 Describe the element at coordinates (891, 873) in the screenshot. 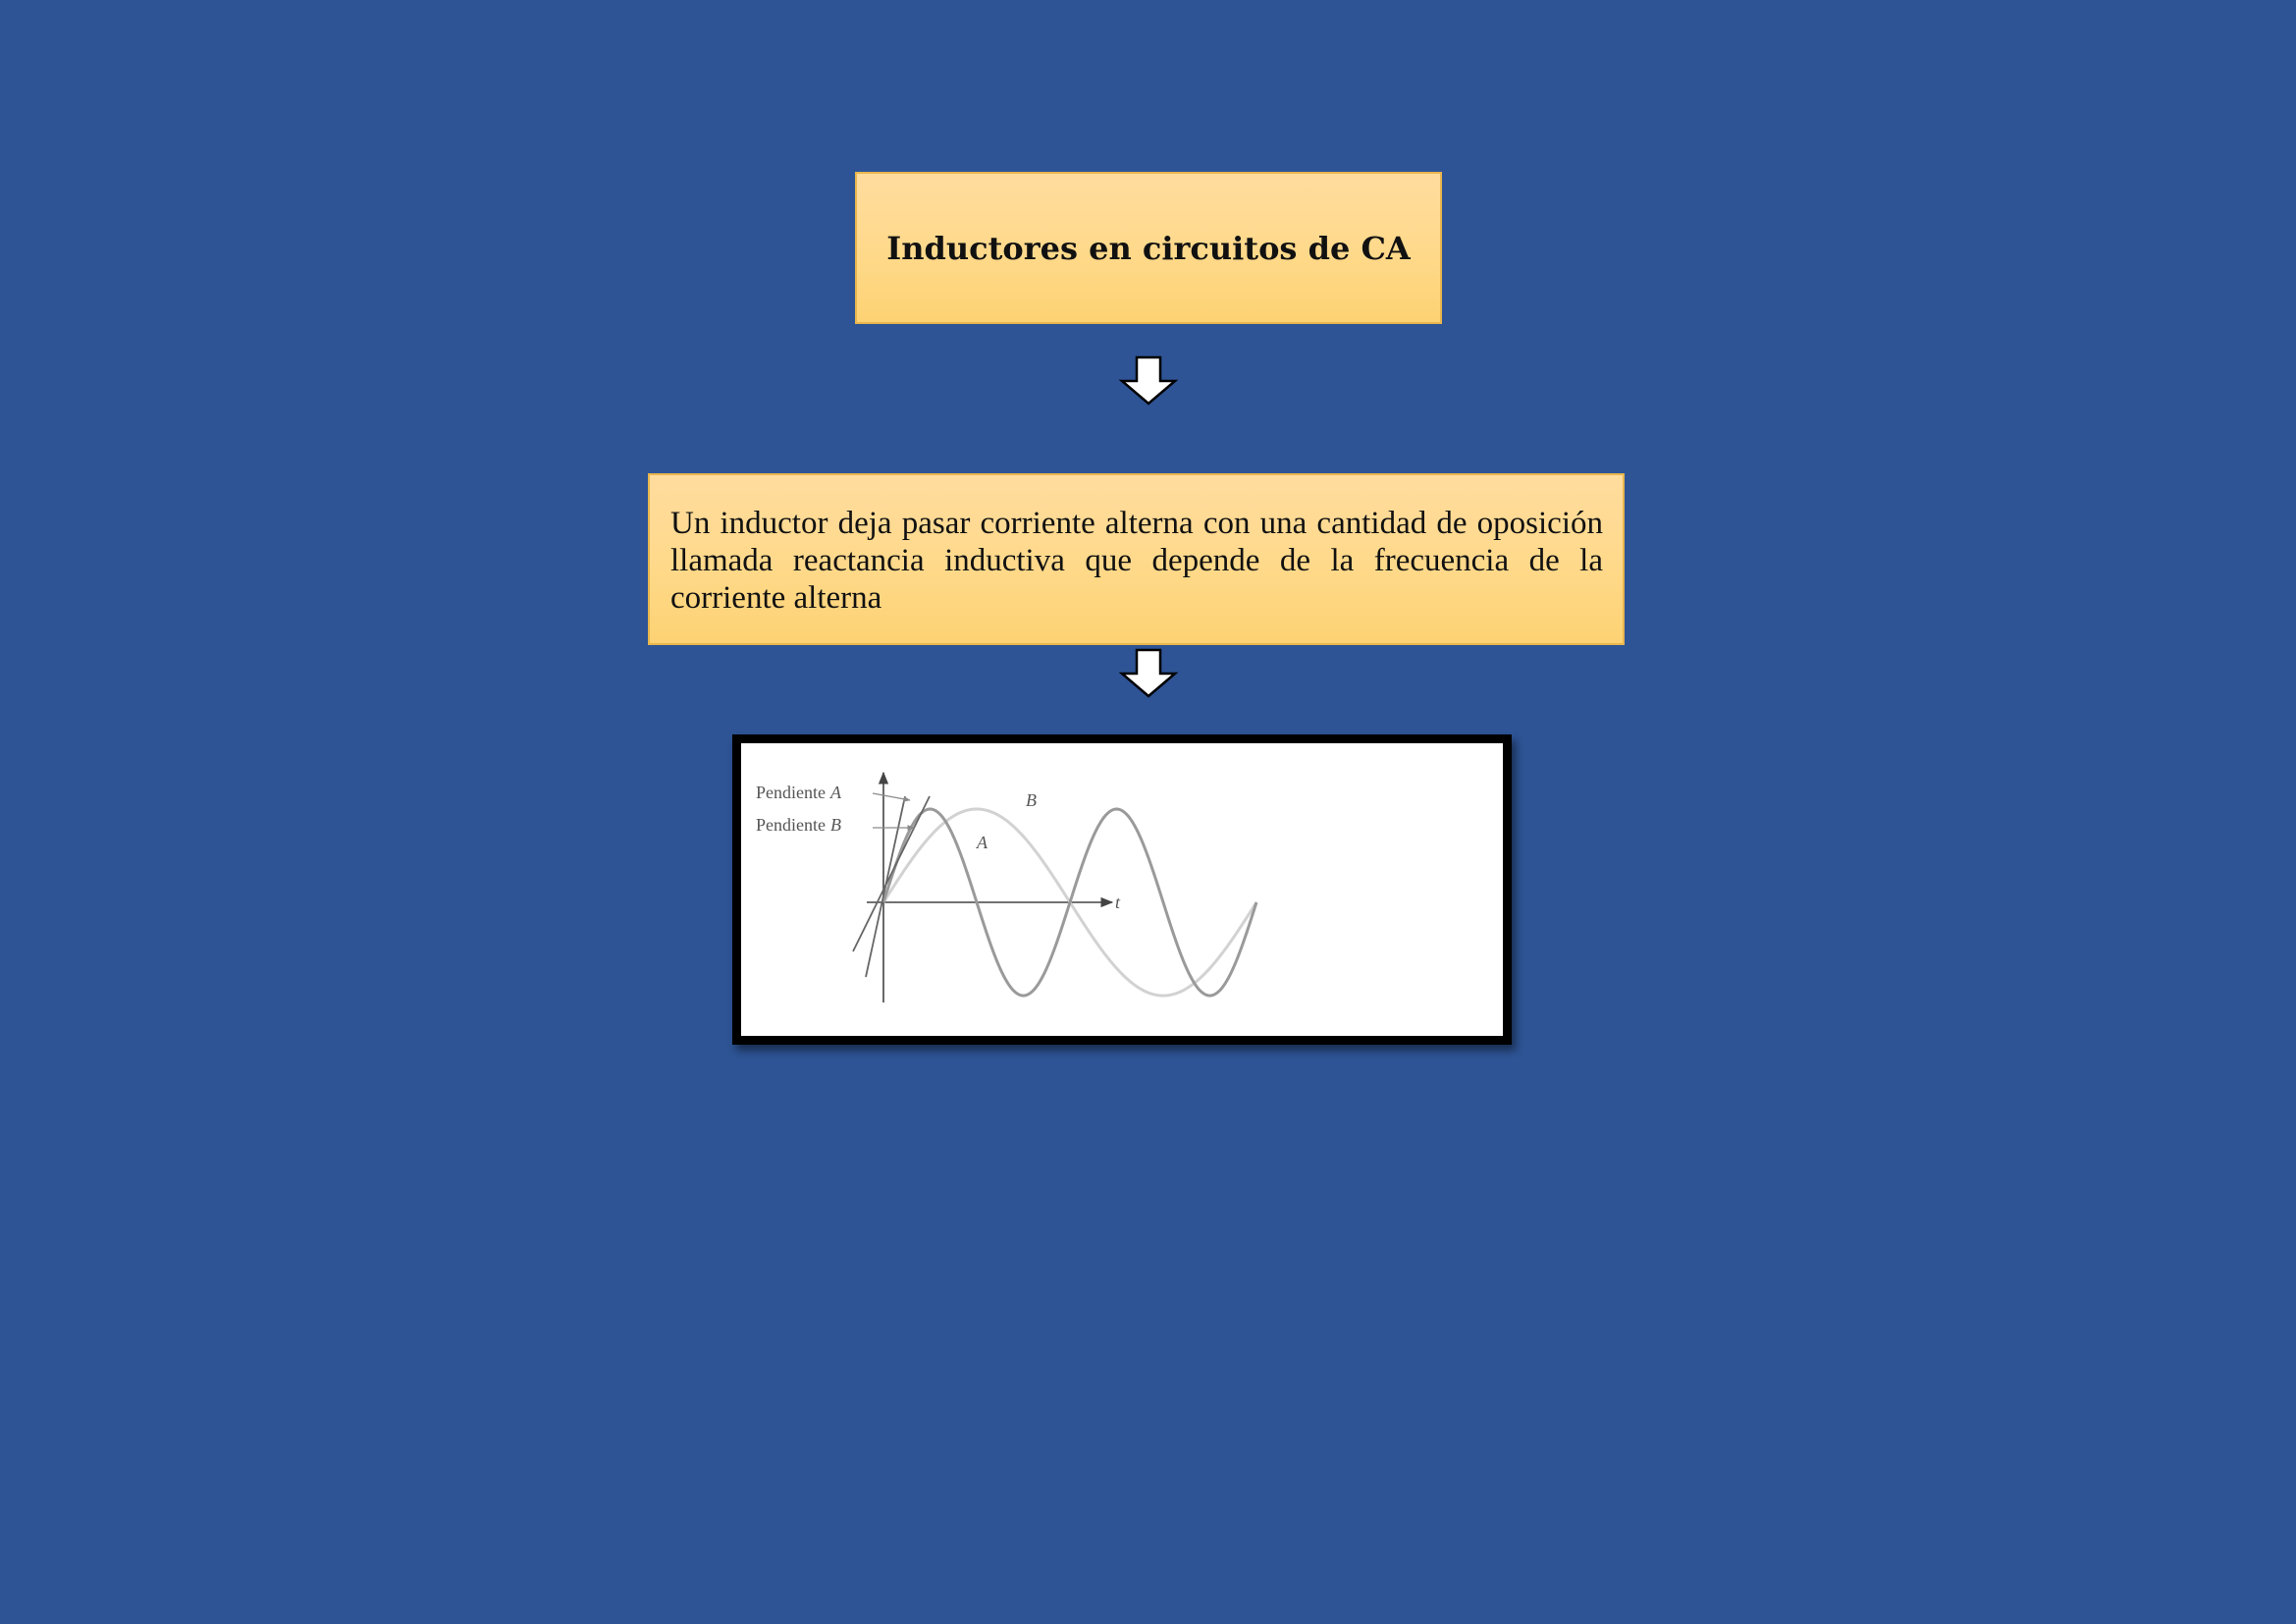

I see `slope-b-tangent` at that location.